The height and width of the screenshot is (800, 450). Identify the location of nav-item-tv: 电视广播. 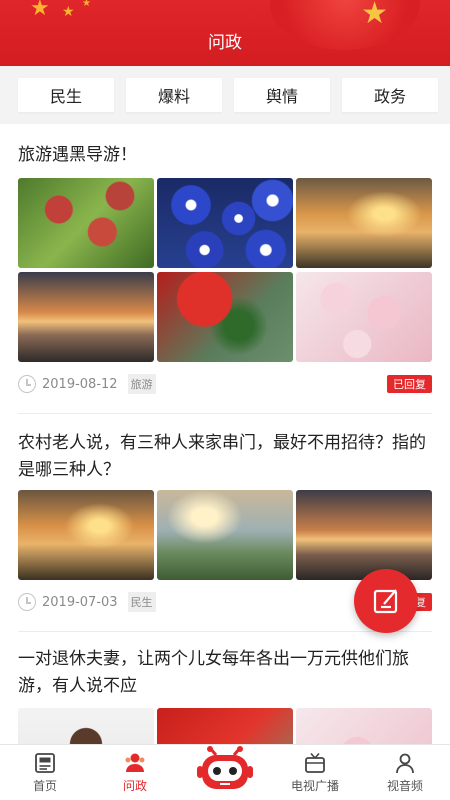
(315, 772).